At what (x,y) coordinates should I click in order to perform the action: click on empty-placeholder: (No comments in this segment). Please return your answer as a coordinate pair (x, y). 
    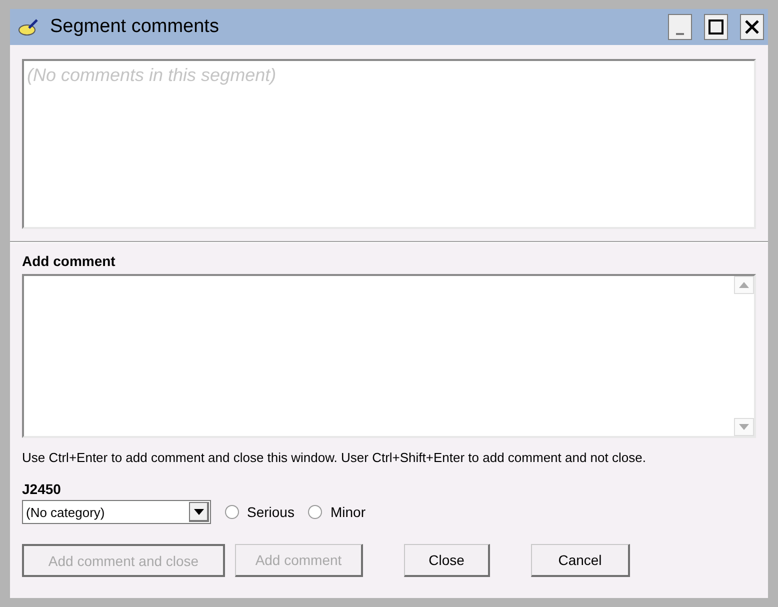
    Looking at the image, I should click on (151, 75).